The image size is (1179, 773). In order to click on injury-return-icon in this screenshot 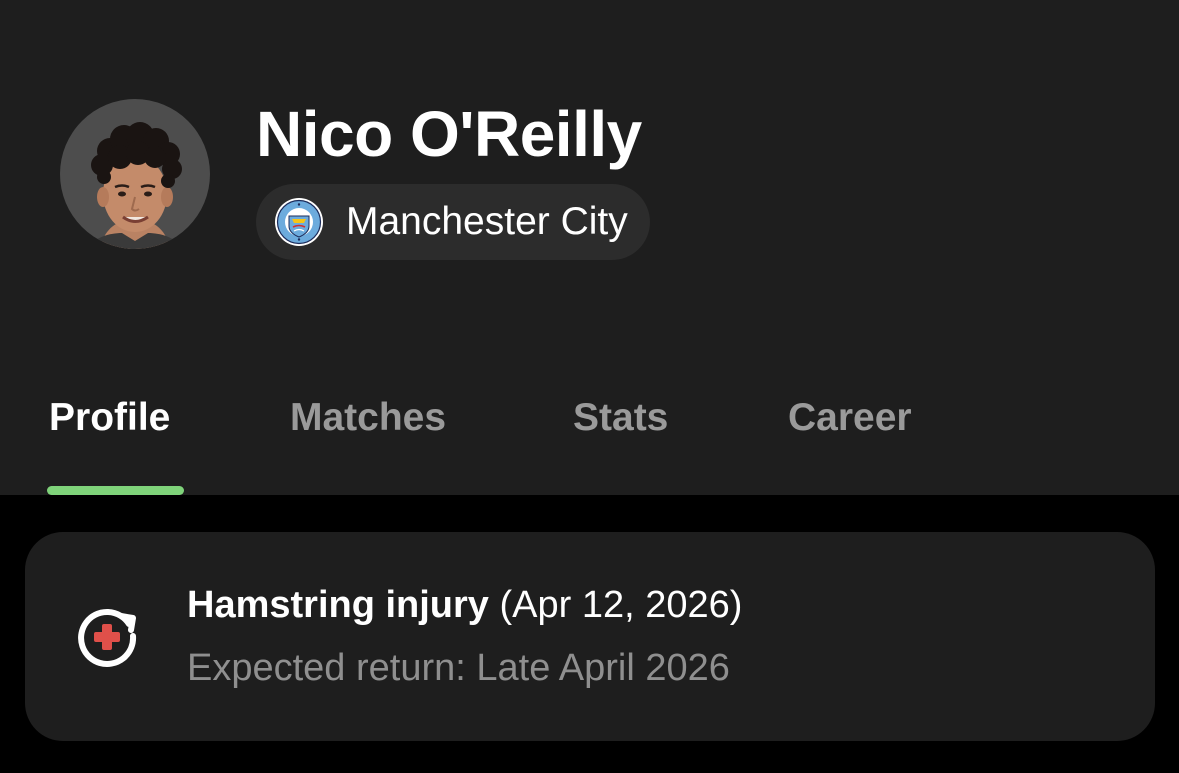, I will do `click(107, 637)`.